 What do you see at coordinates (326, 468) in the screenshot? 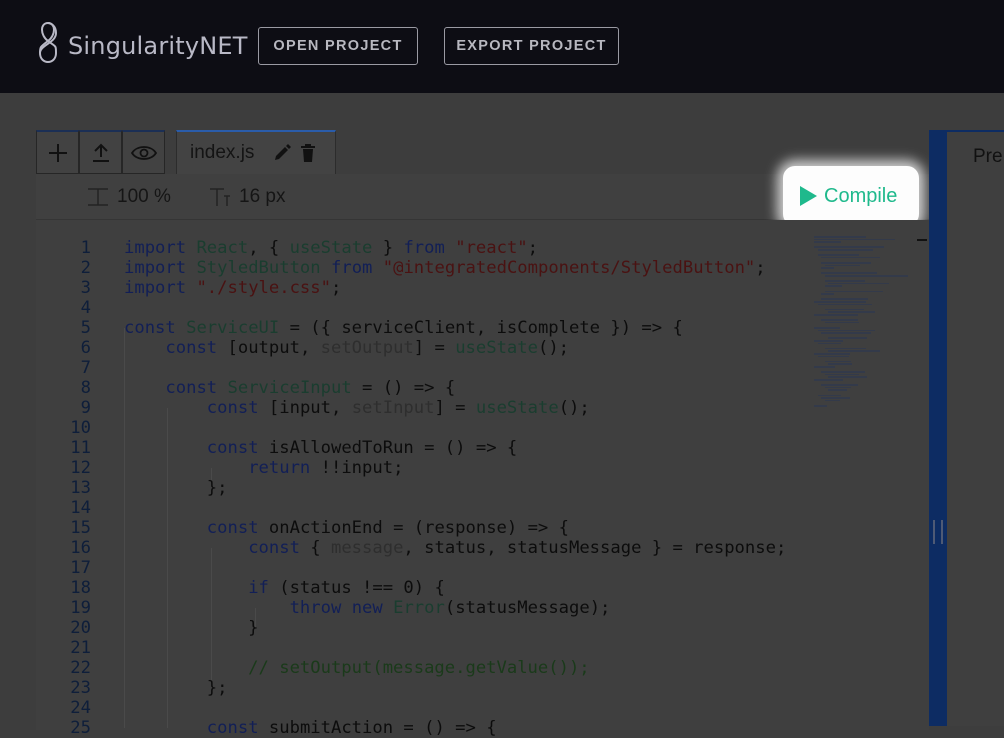
I see `code-text: return !!input;` at bounding box center [326, 468].